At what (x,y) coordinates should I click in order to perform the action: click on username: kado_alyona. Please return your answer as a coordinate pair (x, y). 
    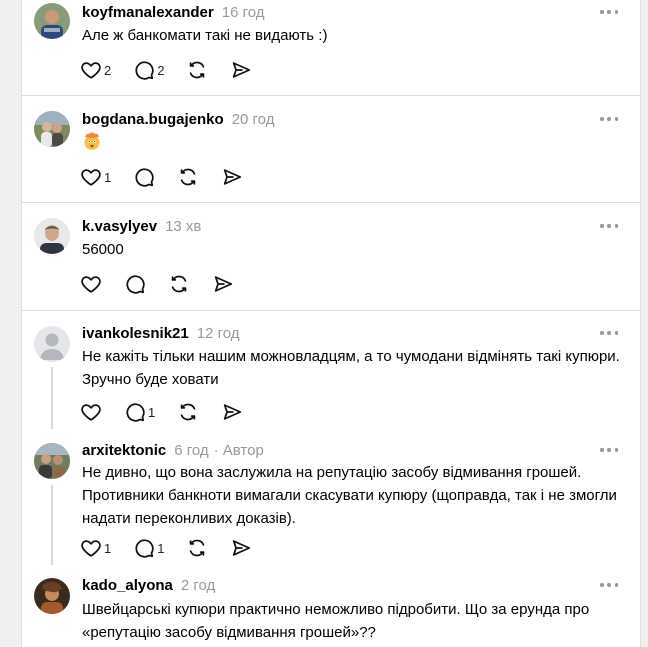
    Looking at the image, I should click on (127, 585).